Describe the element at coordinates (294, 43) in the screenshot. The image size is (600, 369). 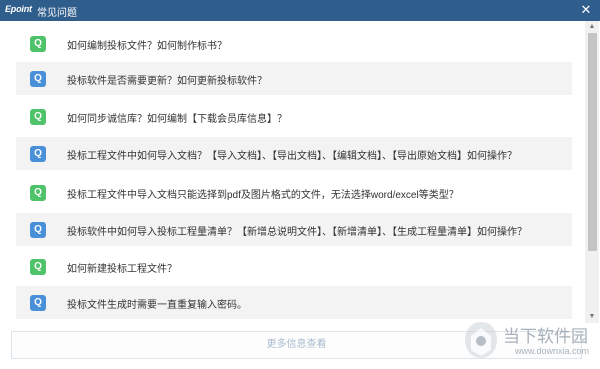
I see `faq-item: Q 如何编制投标文件？如何制作标书？` at that location.